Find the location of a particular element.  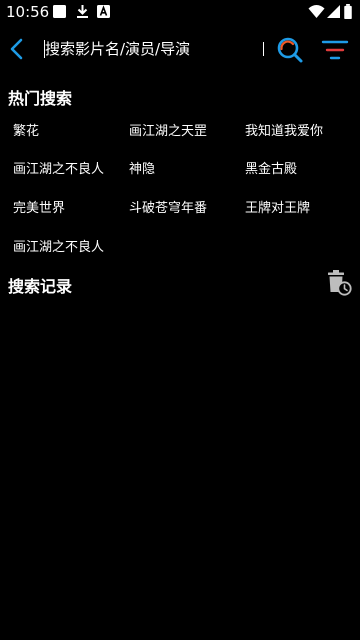

hot-search-item: 神隐 is located at coordinates (142, 167).